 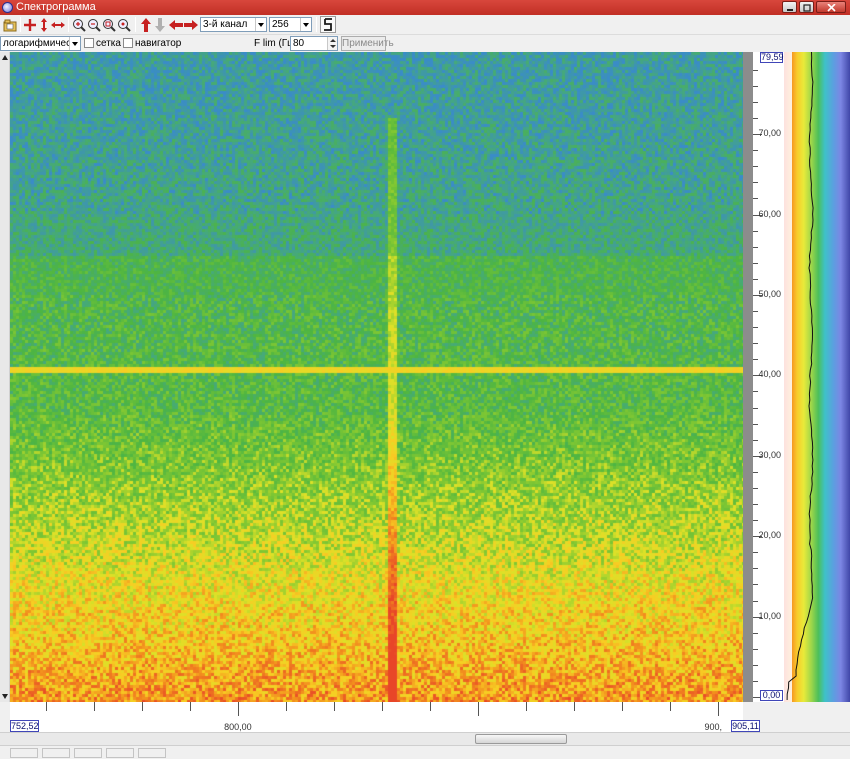 I want to click on y-min-value: 0,00, so click(x=771, y=695).